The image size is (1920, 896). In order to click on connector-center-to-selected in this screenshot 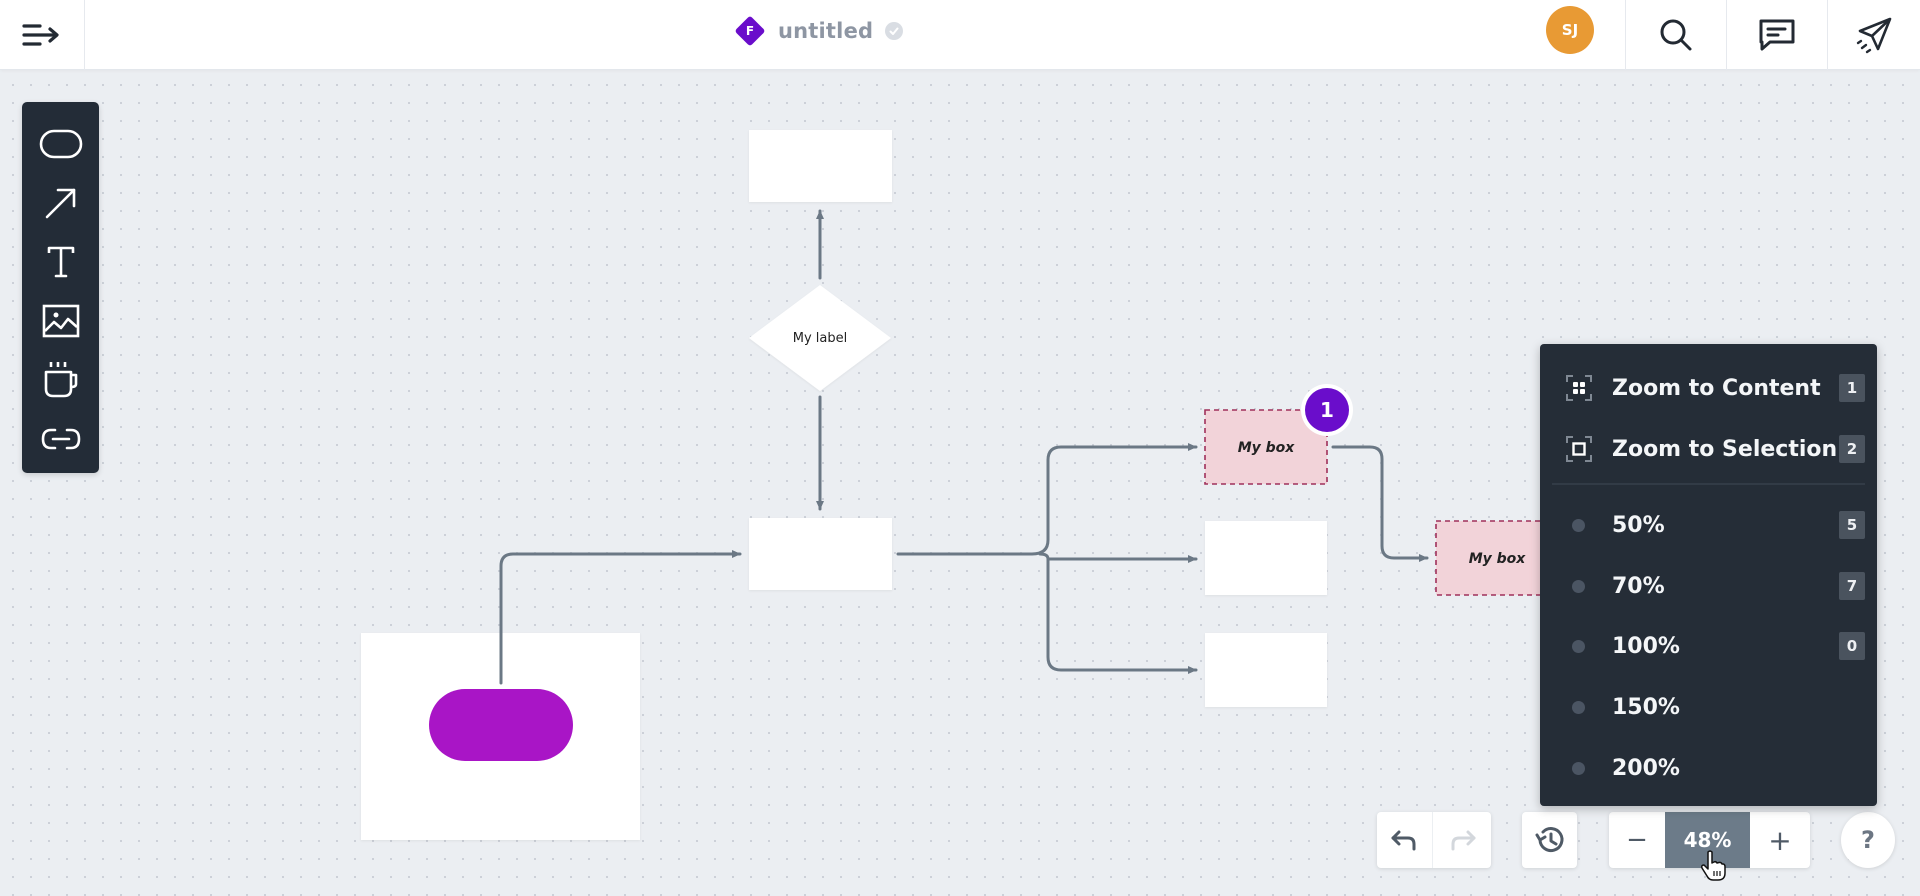, I will do `click(1047, 499)`.